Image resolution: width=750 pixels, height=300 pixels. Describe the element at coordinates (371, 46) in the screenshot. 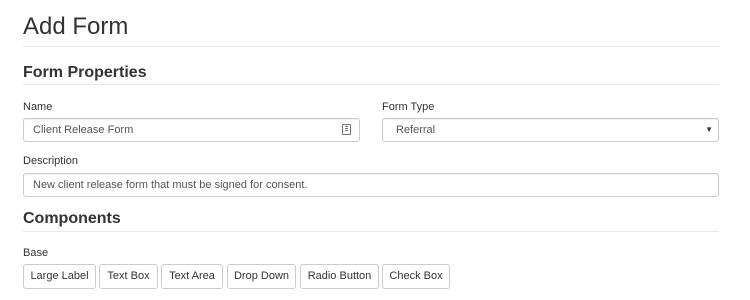

I see `title-divider` at that location.